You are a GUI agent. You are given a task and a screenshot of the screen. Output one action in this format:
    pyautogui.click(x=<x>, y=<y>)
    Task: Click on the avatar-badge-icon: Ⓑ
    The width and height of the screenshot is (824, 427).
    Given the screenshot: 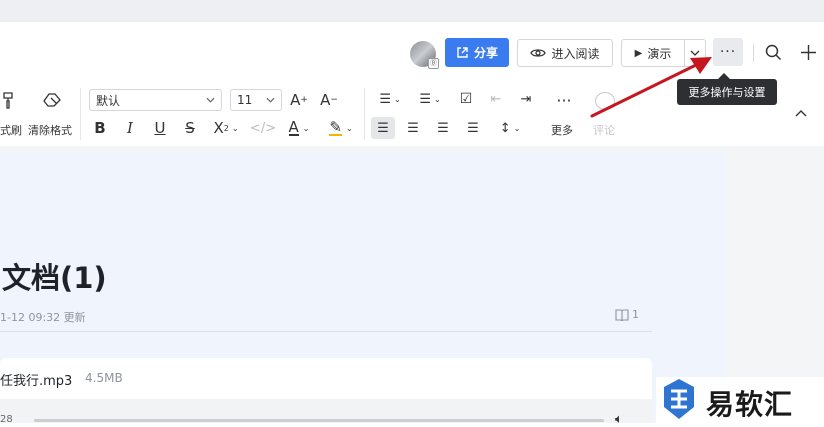 What is the action you would take?
    pyautogui.click(x=433, y=63)
    